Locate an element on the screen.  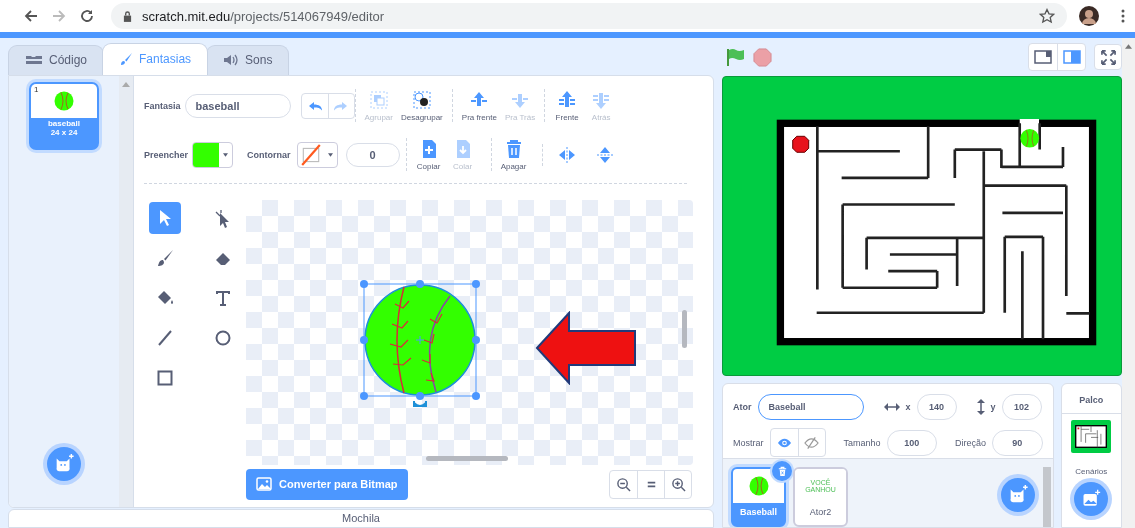
tab: Sons is located at coordinates (248, 59).